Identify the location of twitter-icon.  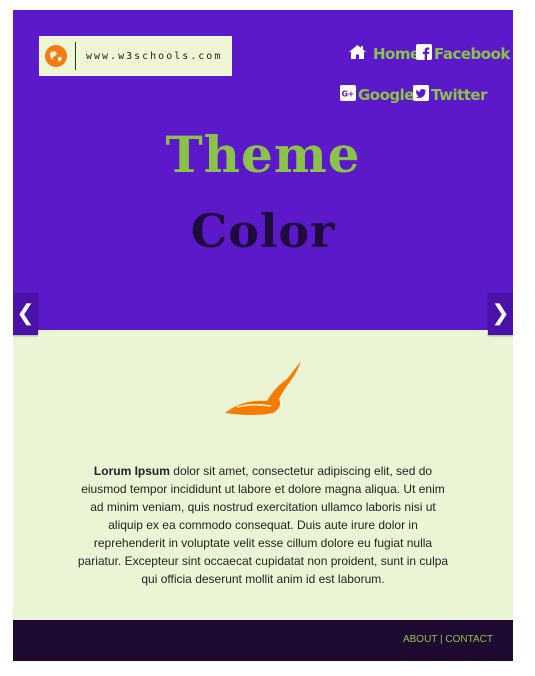
(421, 95).